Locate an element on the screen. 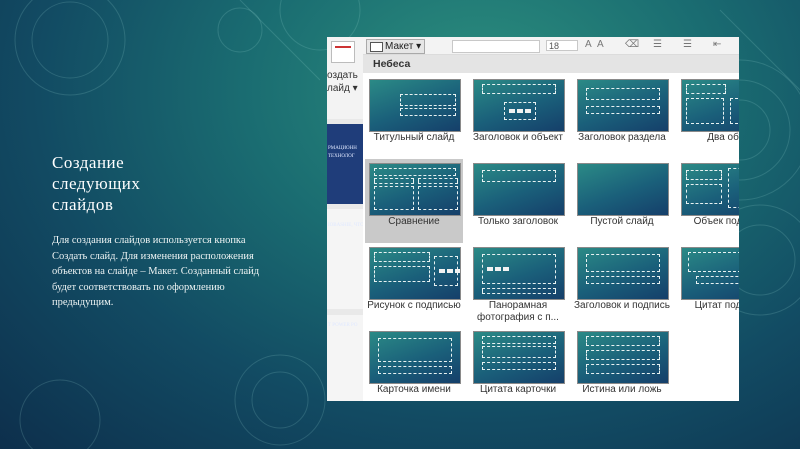 The width and height of the screenshot is (800, 449). layout-tile: Сравнение is located at coordinates (414, 201).